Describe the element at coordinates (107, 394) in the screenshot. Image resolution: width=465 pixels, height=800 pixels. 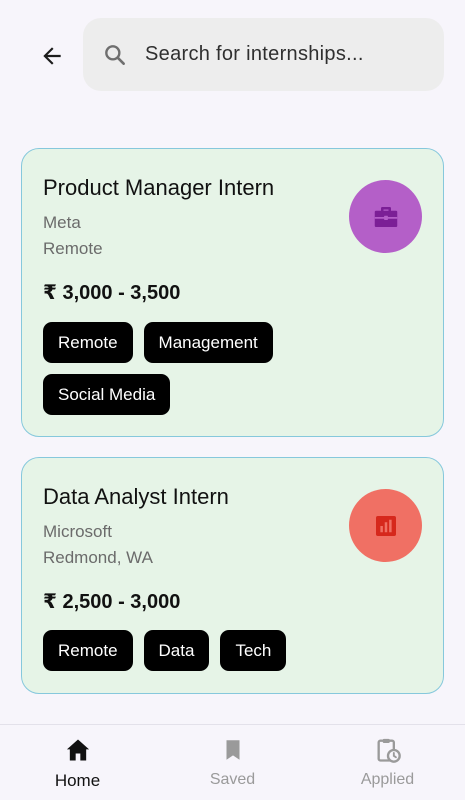
I see `tag-chip: Social Media` at that location.